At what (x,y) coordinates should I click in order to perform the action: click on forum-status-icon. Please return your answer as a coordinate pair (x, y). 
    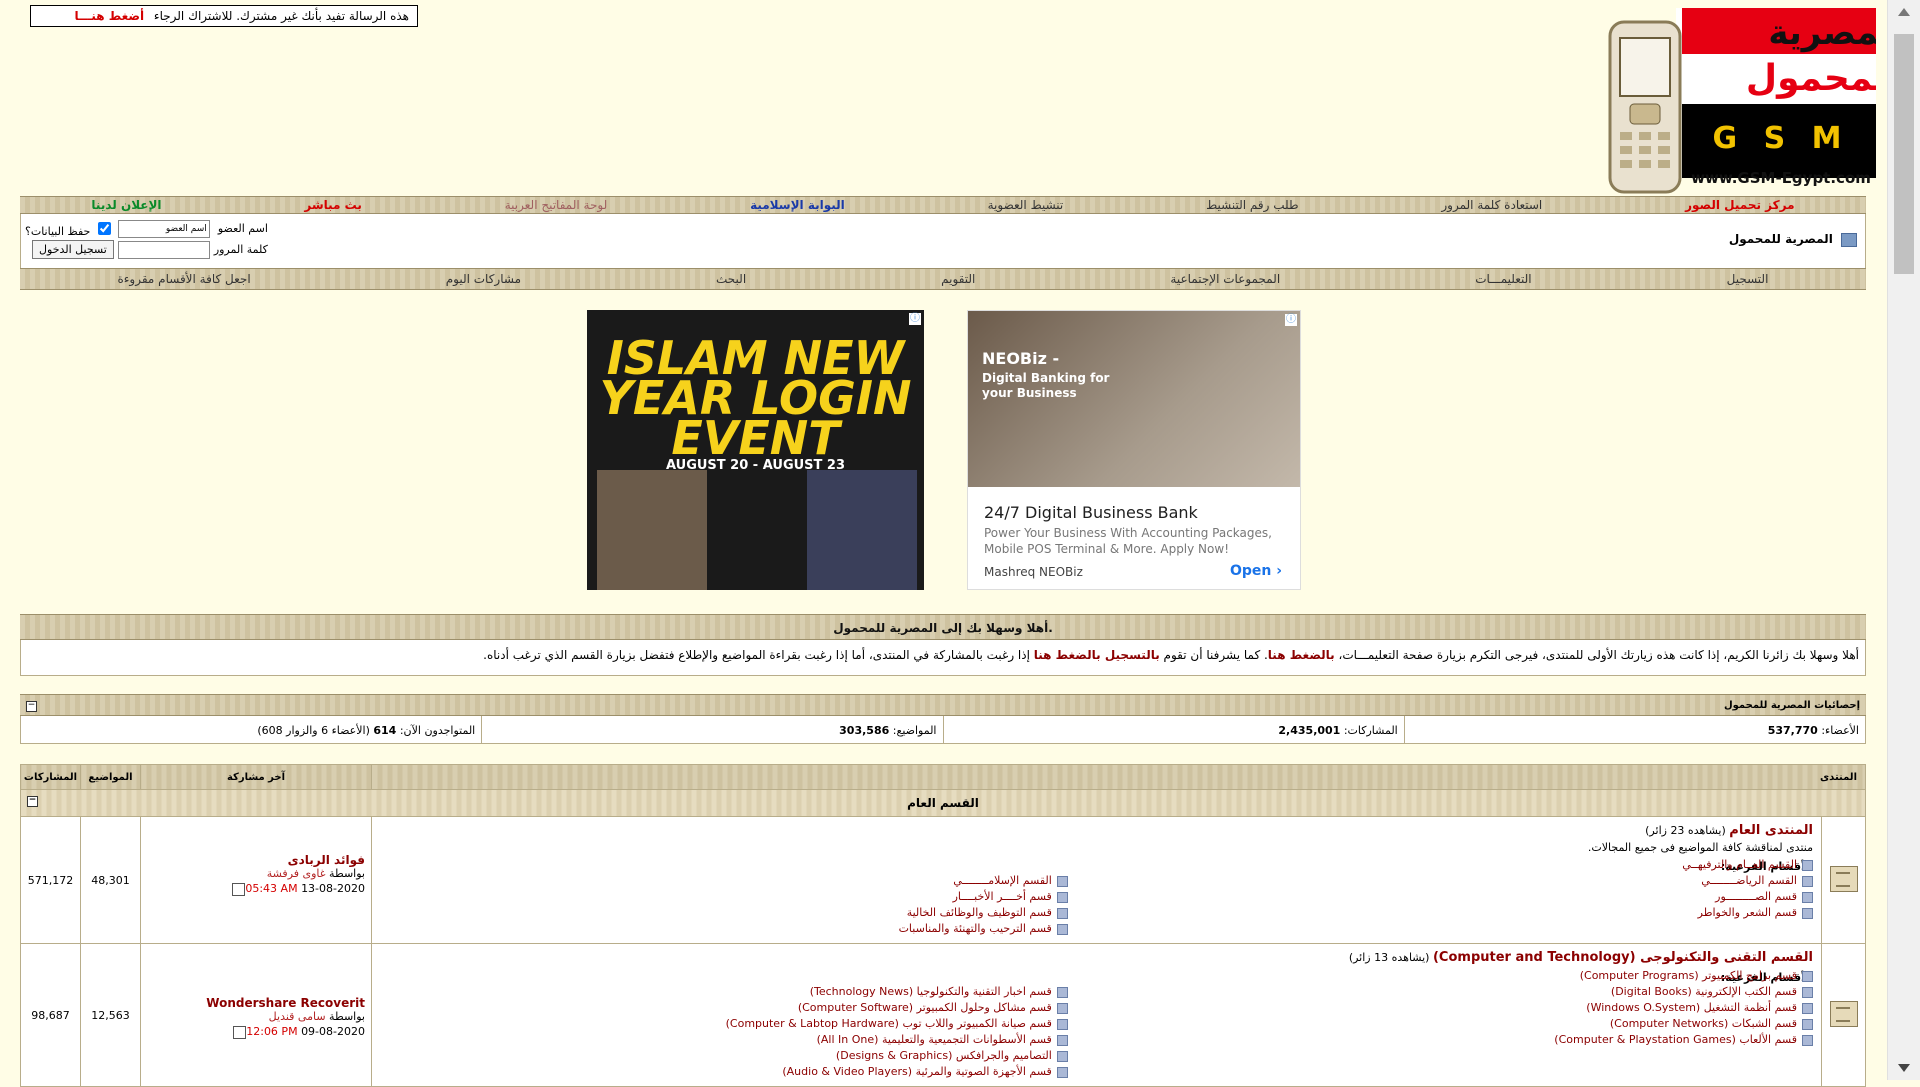
    Looking at the image, I should click on (1843, 878).